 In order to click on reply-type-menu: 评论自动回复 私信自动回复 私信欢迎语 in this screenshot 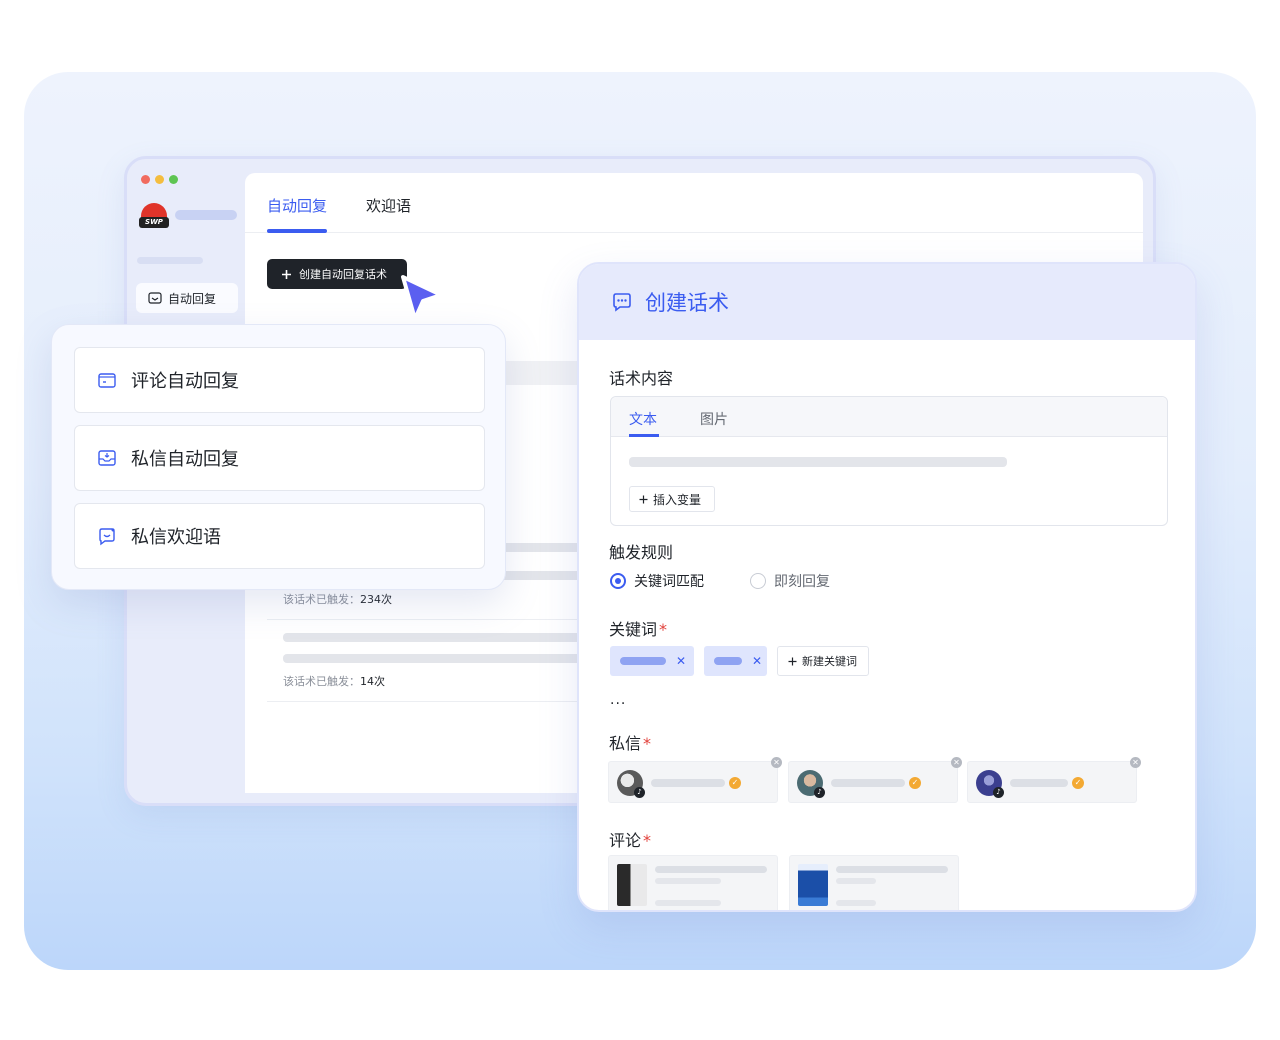, I will do `click(278, 457)`.